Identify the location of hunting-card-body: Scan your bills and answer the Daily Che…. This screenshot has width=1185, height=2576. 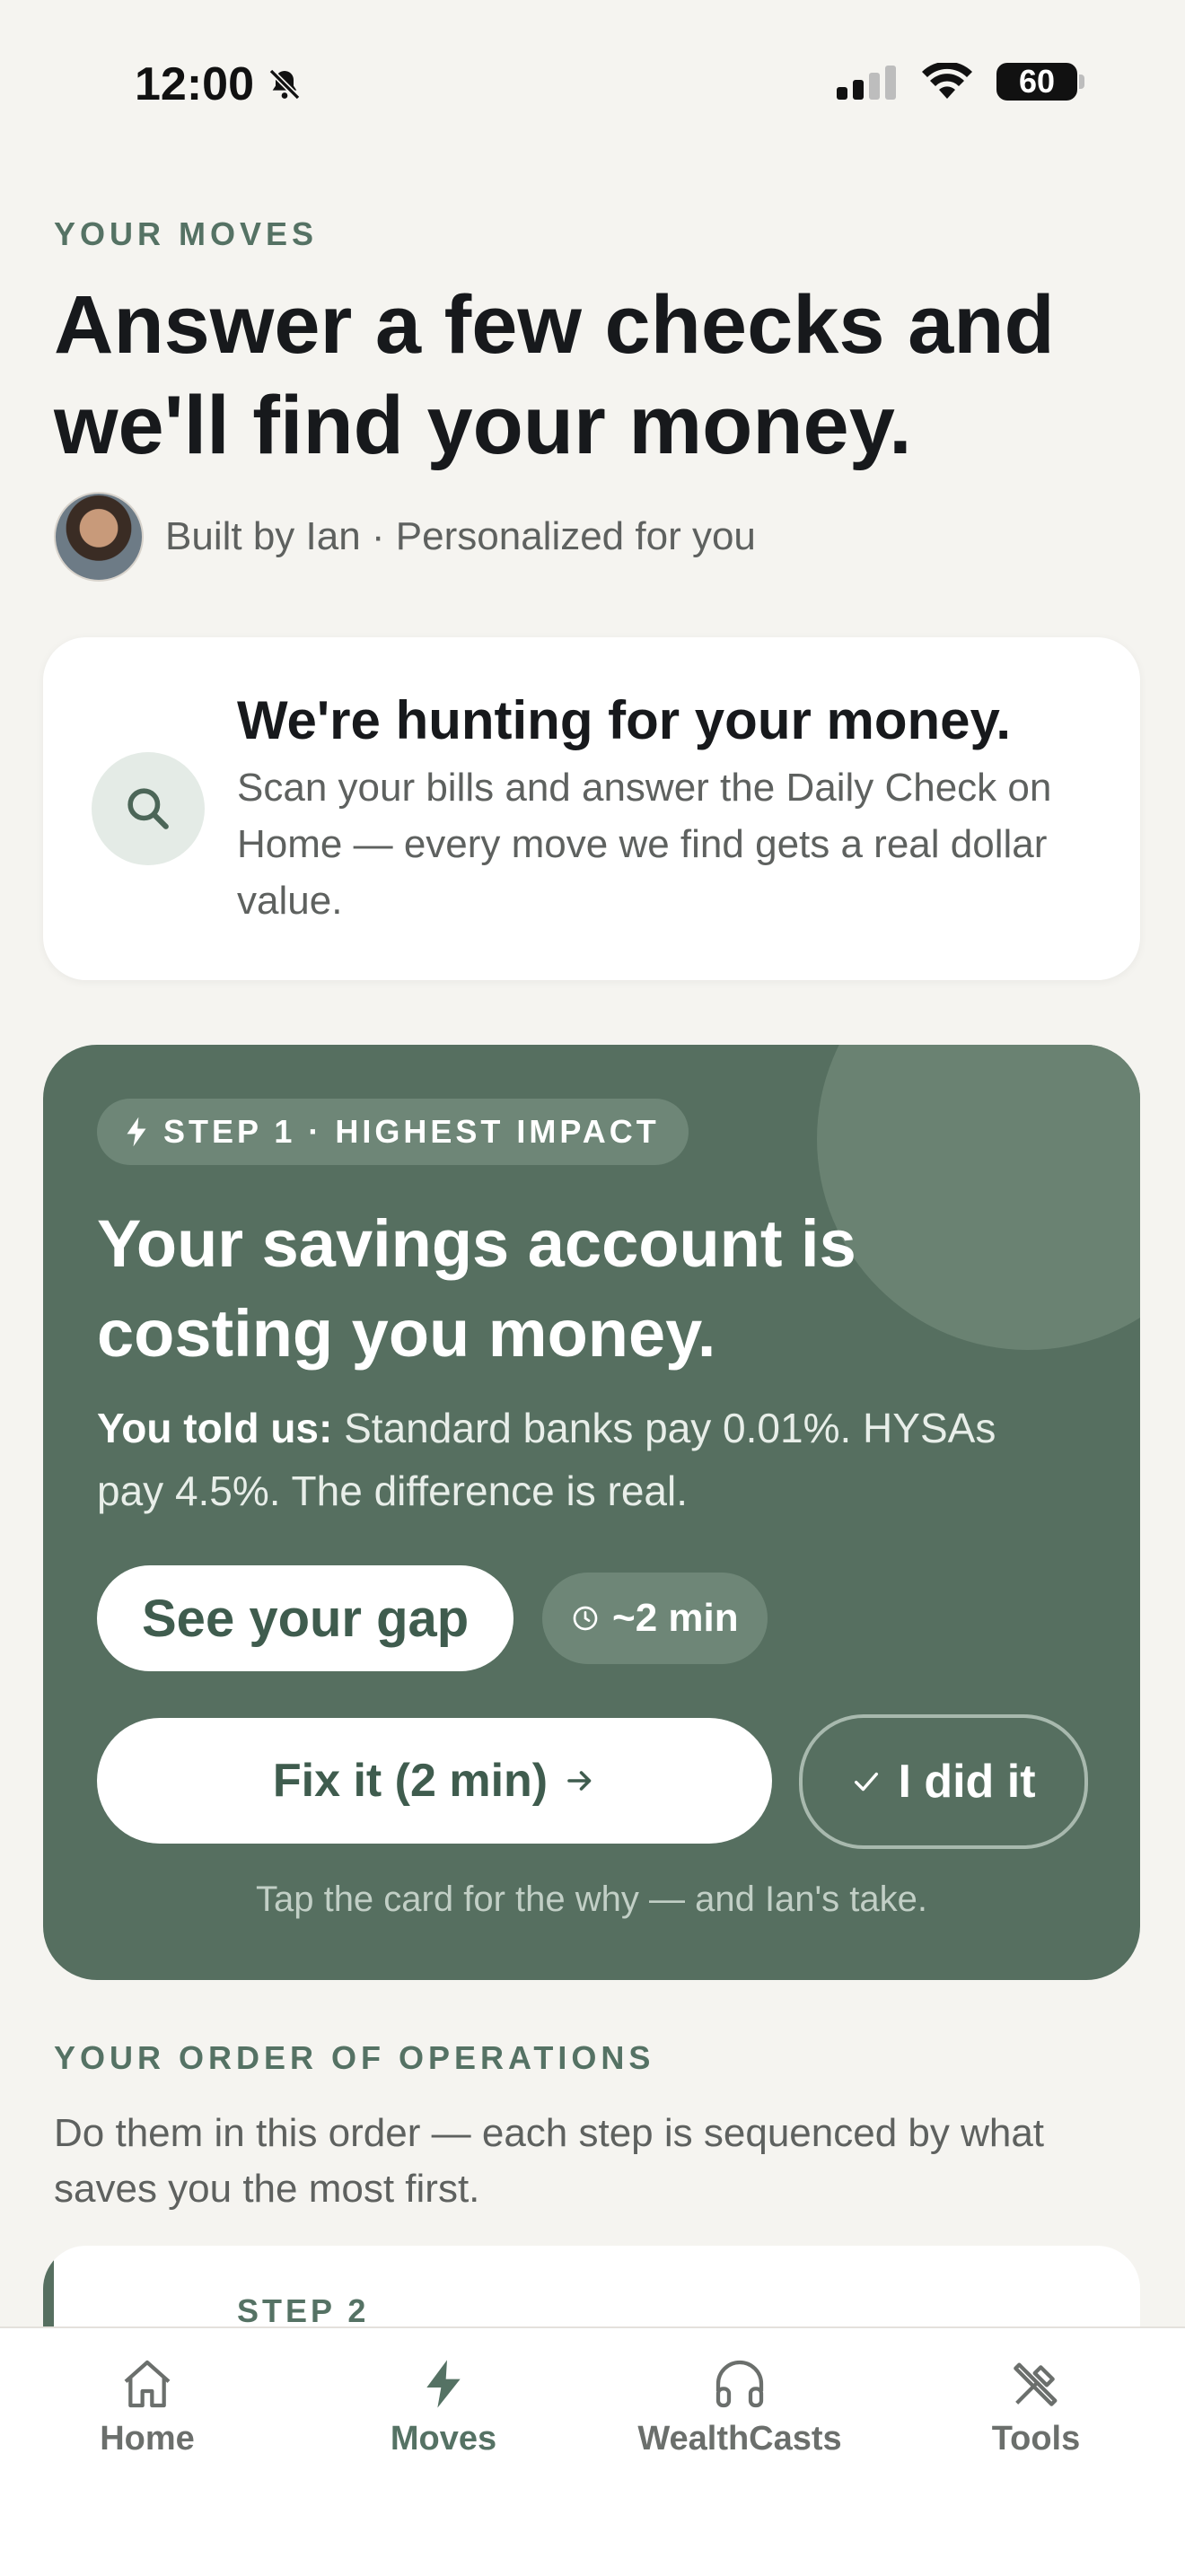
(644, 844).